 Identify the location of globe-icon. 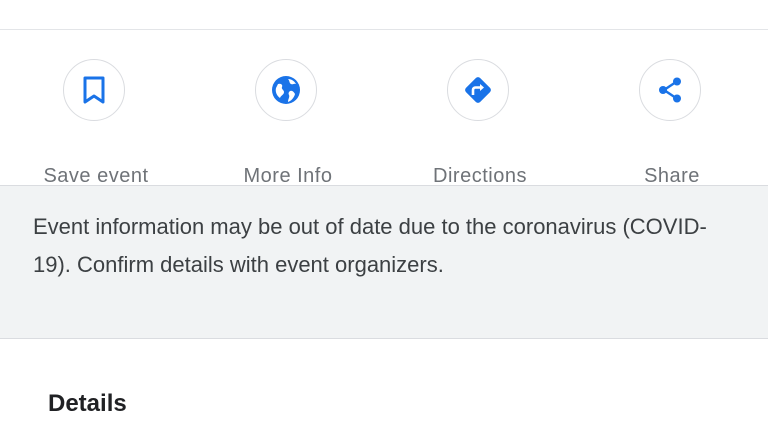
(286, 90).